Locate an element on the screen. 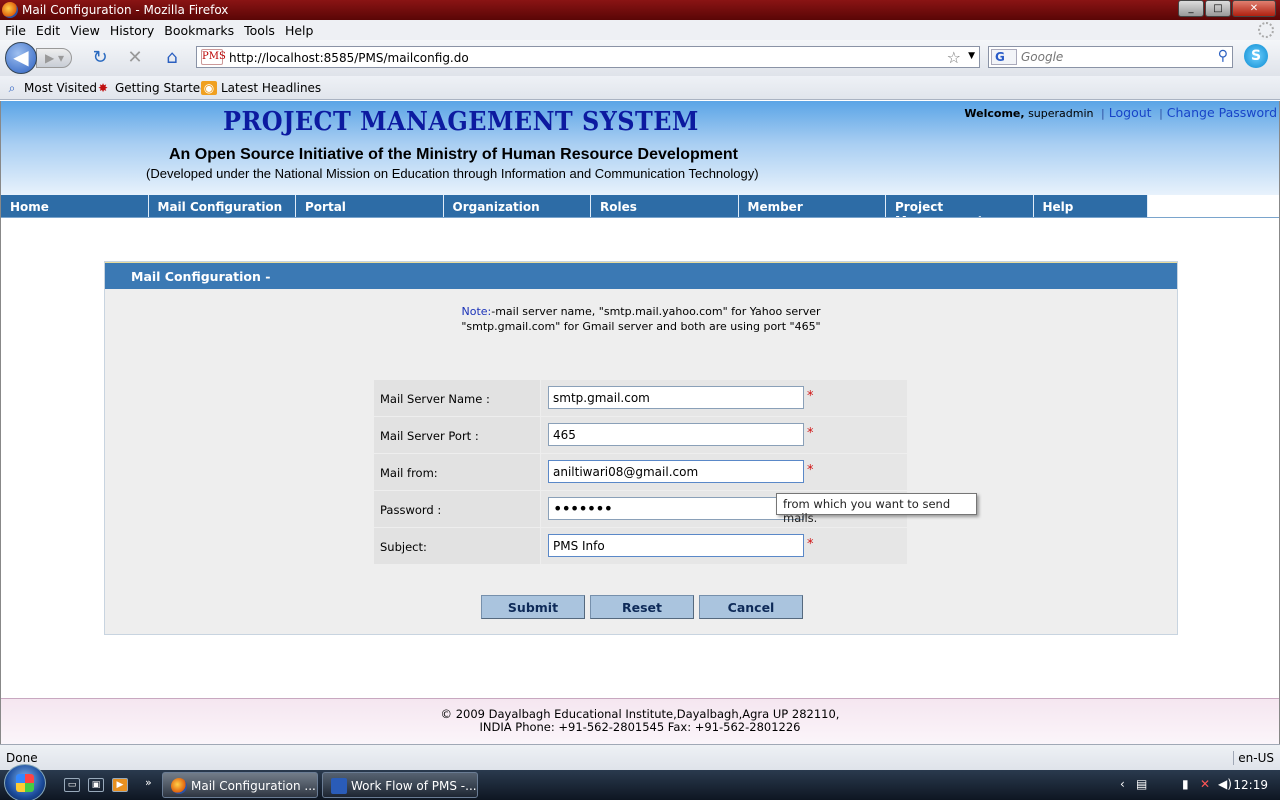 This screenshot has width=1280, height=800. menu-view: View is located at coordinates (85, 29).